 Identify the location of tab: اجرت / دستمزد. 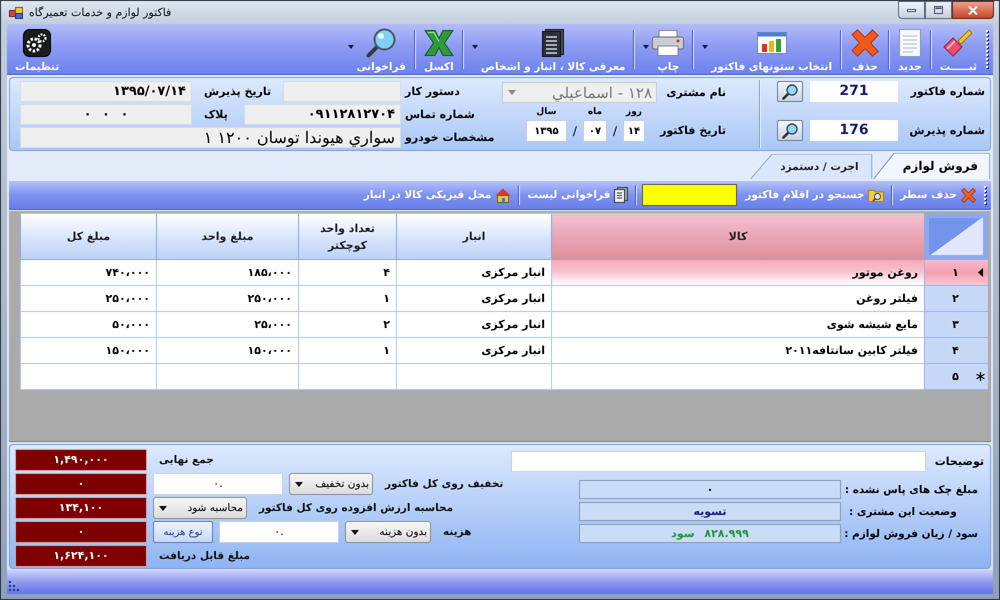
(811, 166).